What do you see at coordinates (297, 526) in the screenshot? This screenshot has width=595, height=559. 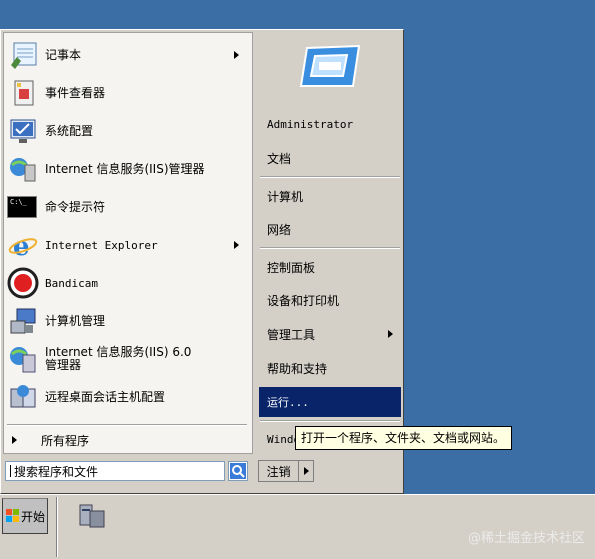 I see `taskbar: 开始 @稀土掘金技术社区` at bounding box center [297, 526].